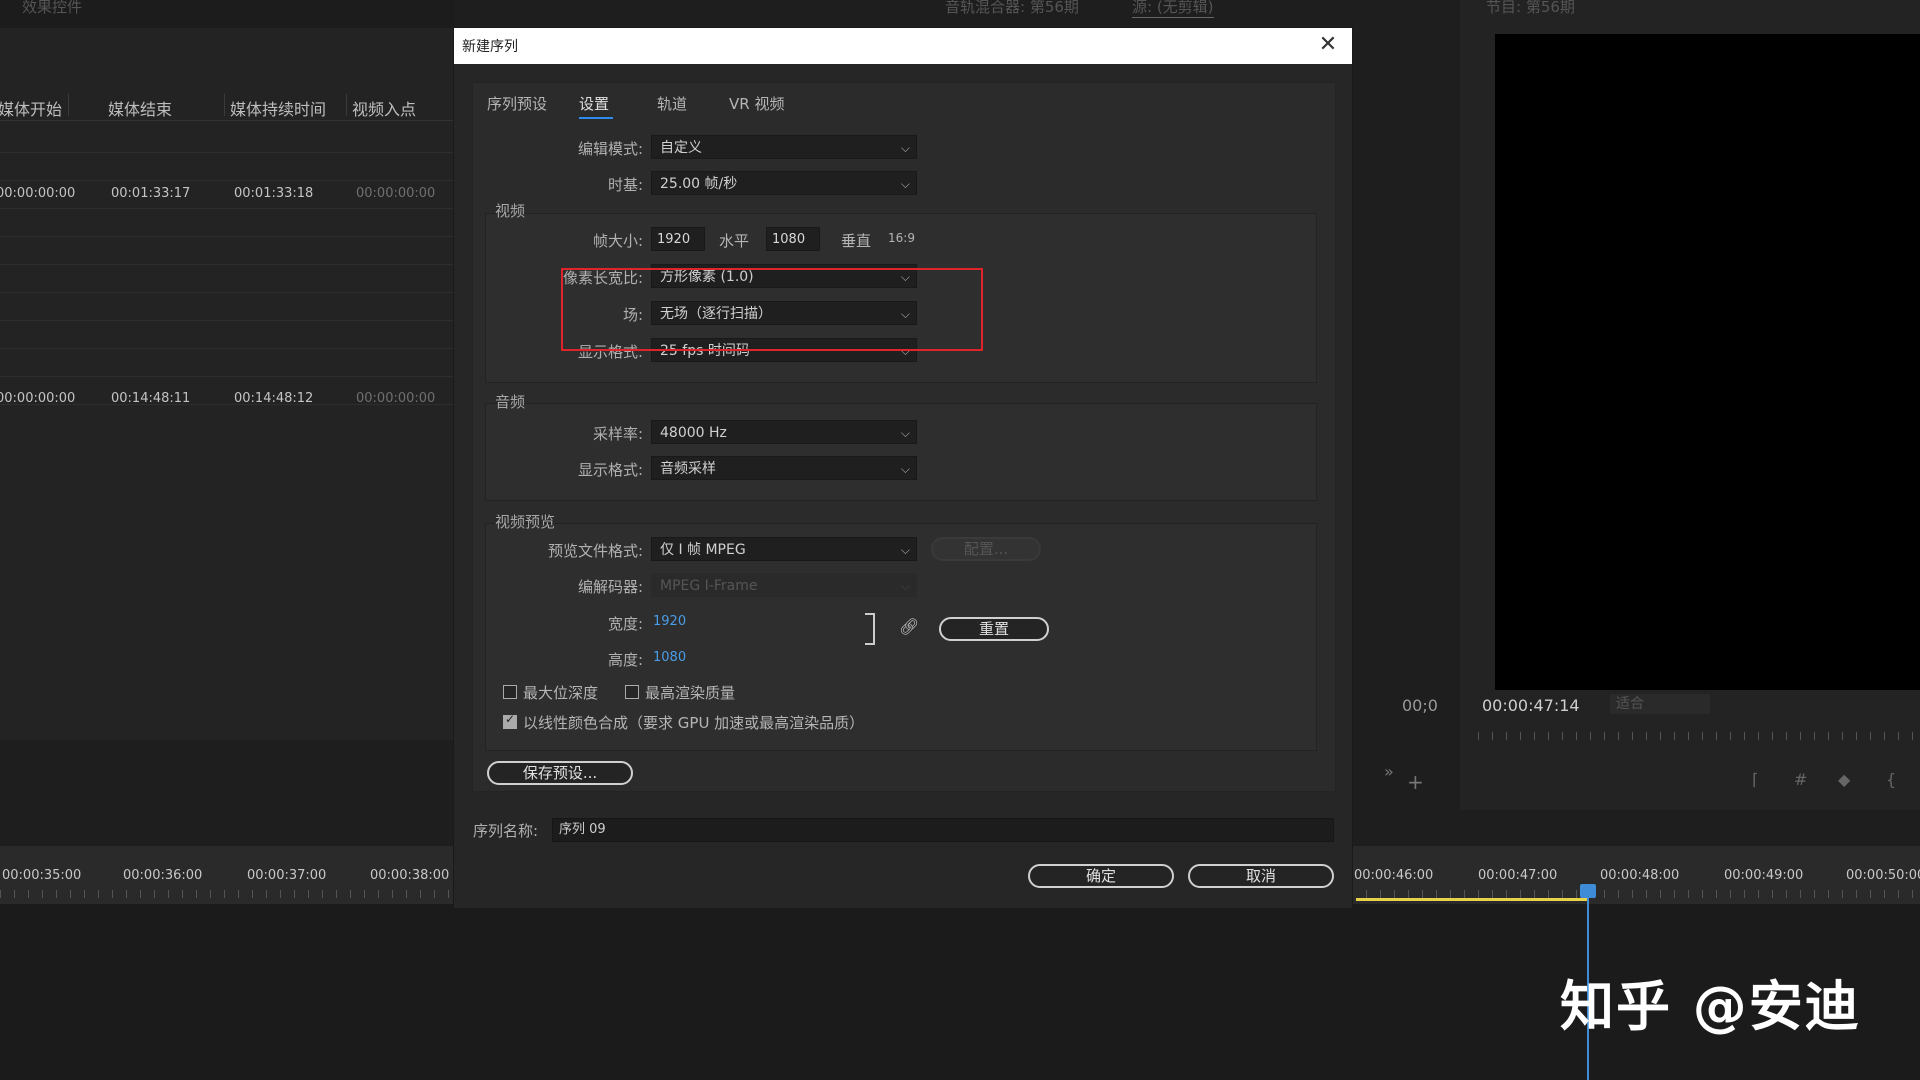 Image resolution: width=1920 pixels, height=1080 pixels. What do you see at coordinates (596, 118) in the screenshot?
I see `active-tab-indicator` at bounding box center [596, 118].